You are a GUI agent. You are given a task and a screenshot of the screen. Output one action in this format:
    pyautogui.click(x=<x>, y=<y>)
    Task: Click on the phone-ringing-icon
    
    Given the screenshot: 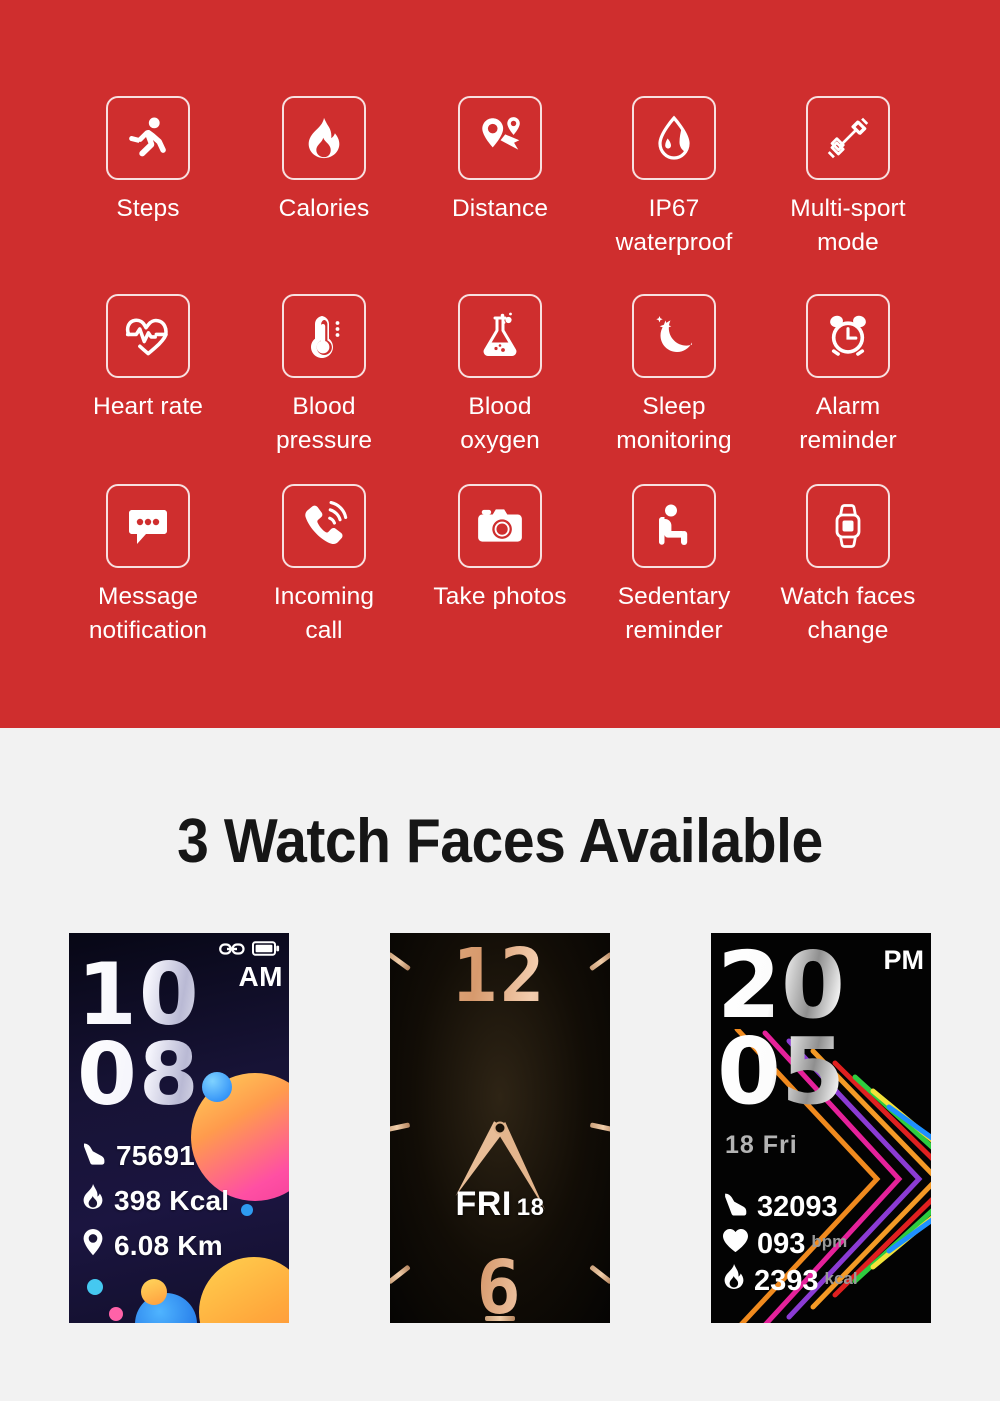 What is the action you would take?
    pyautogui.click(x=324, y=526)
    